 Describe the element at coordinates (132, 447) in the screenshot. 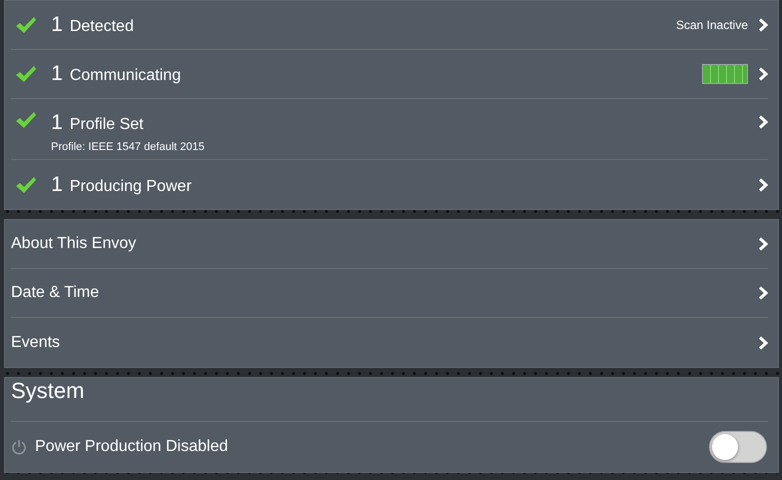

I see `power-production-label: Power Production Disabled` at that location.